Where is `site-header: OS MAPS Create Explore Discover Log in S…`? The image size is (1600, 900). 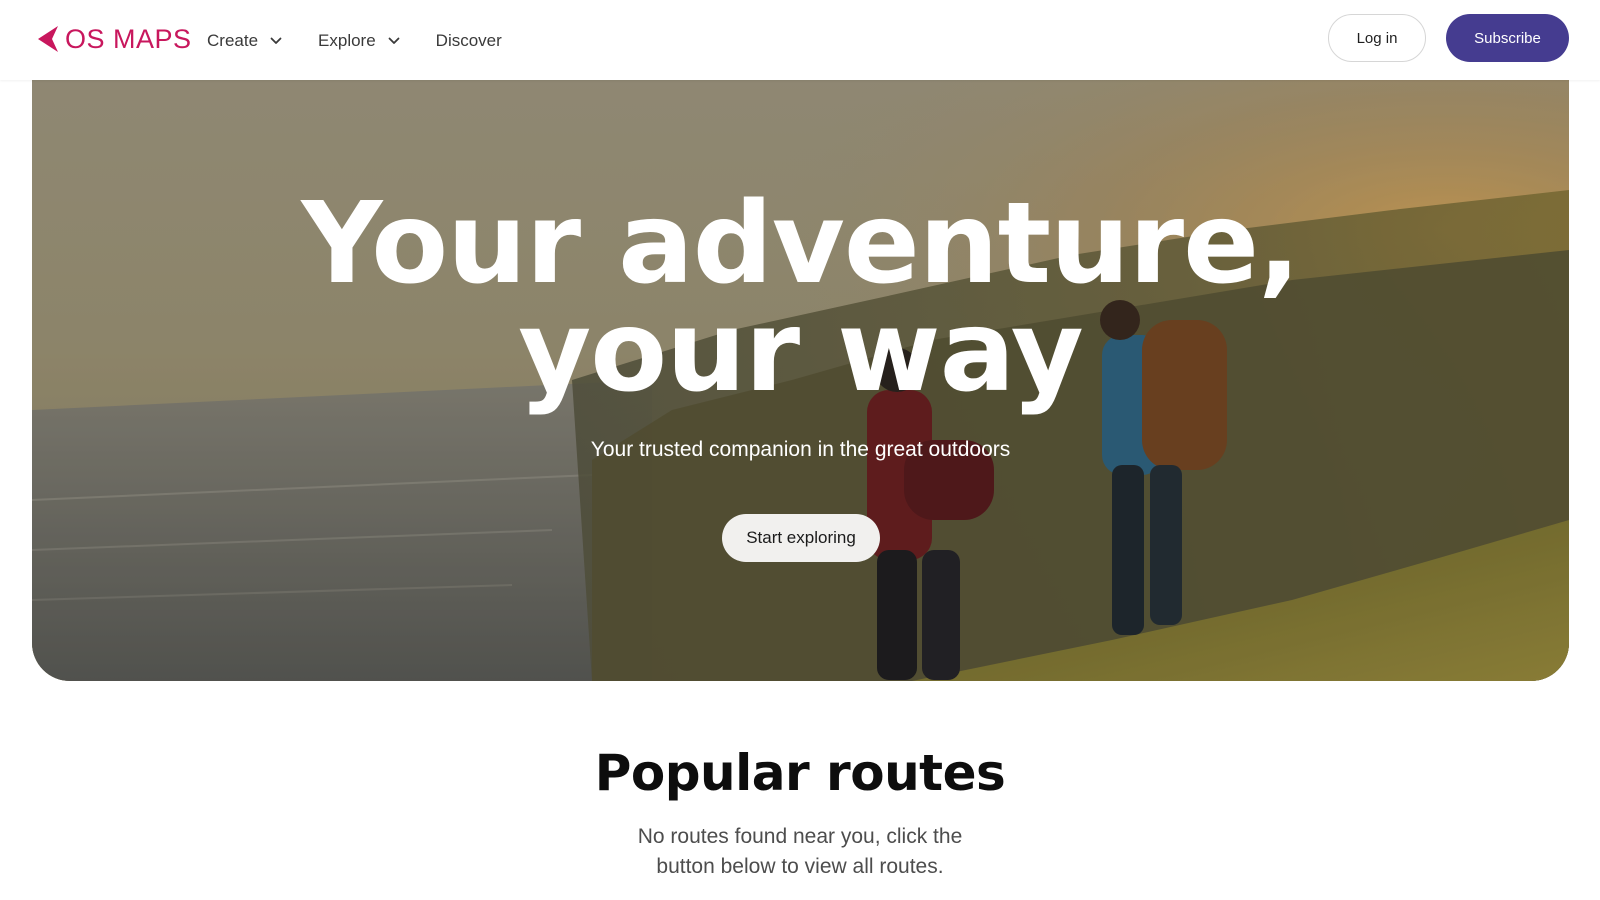
site-header: OS MAPS Create Explore Discover Log in S… is located at coordinates (800, 40).